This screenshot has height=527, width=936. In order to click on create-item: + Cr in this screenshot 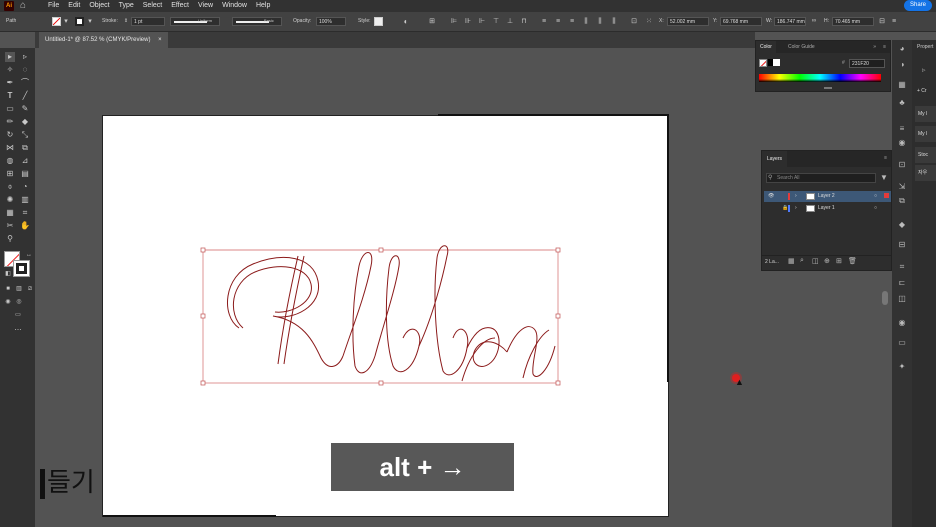, I will do `click(922, 91)`.